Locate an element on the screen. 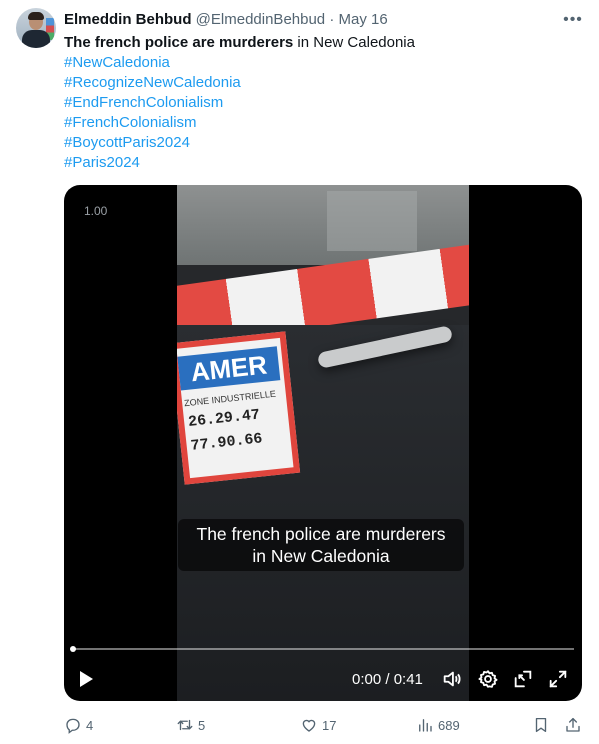 This screenshot has height=744, width=599. repost-button: 5 is located at coordinates (190, 725).